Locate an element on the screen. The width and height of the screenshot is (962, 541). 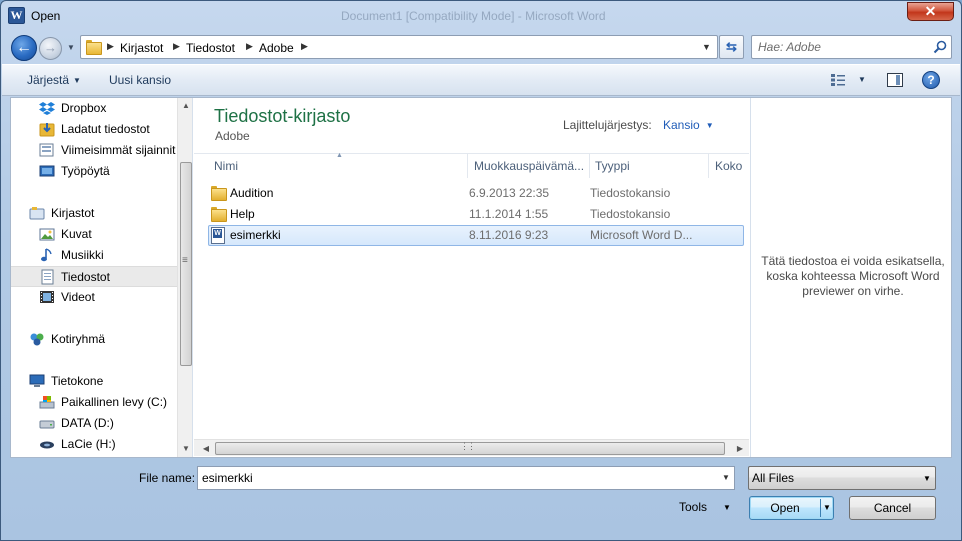
refresh-icon: ⇆ is located at coordinates (731, 46).